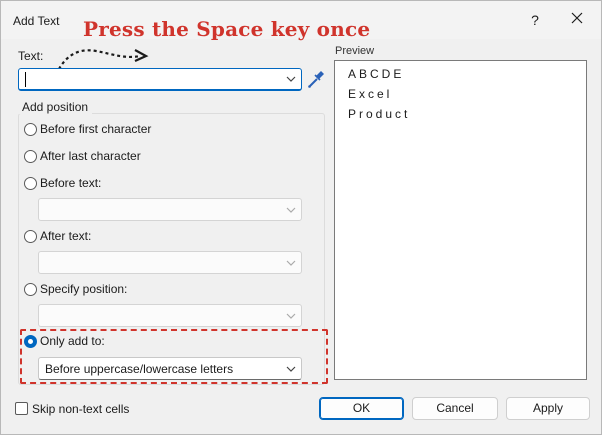  I want to click on window-title: Add Text, so click(36, 21).